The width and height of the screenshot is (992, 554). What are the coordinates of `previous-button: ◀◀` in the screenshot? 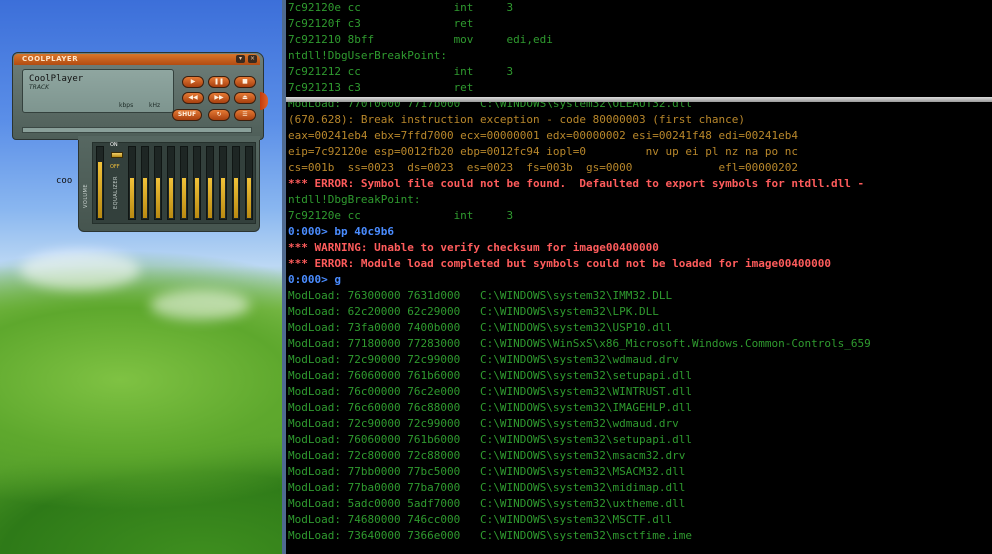 It's located at (193, 98).